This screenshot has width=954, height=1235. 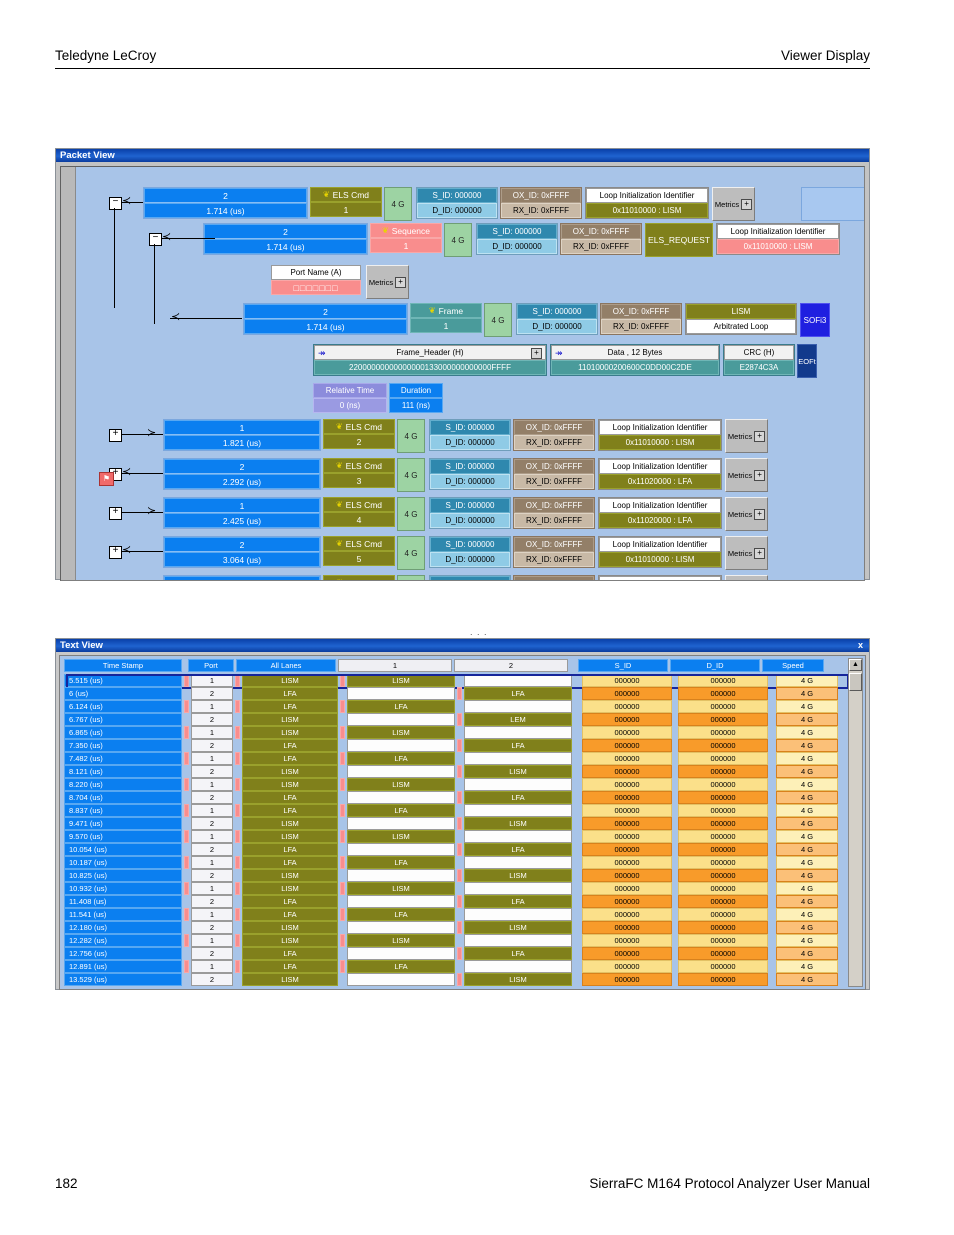 I want to click on packet-s-id: S_ID: 000000, so click(x=470, y=466).